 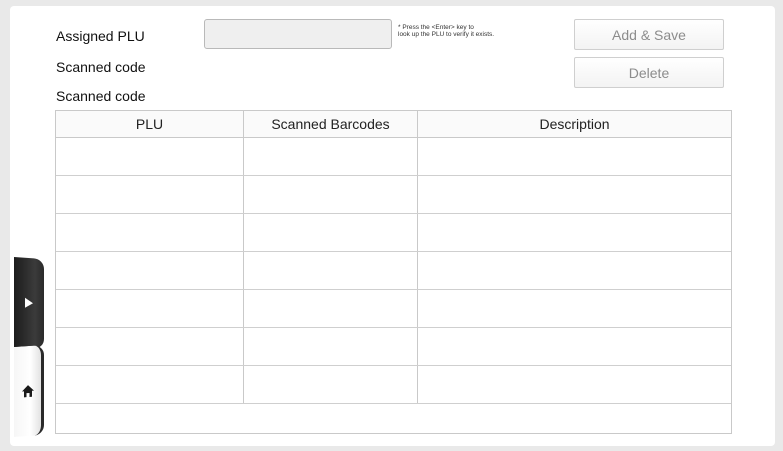 What do you see at coordinates (150, 124) in the screenshot?
I see `column-header-plu: PLU` at bounding box center [150, 124].